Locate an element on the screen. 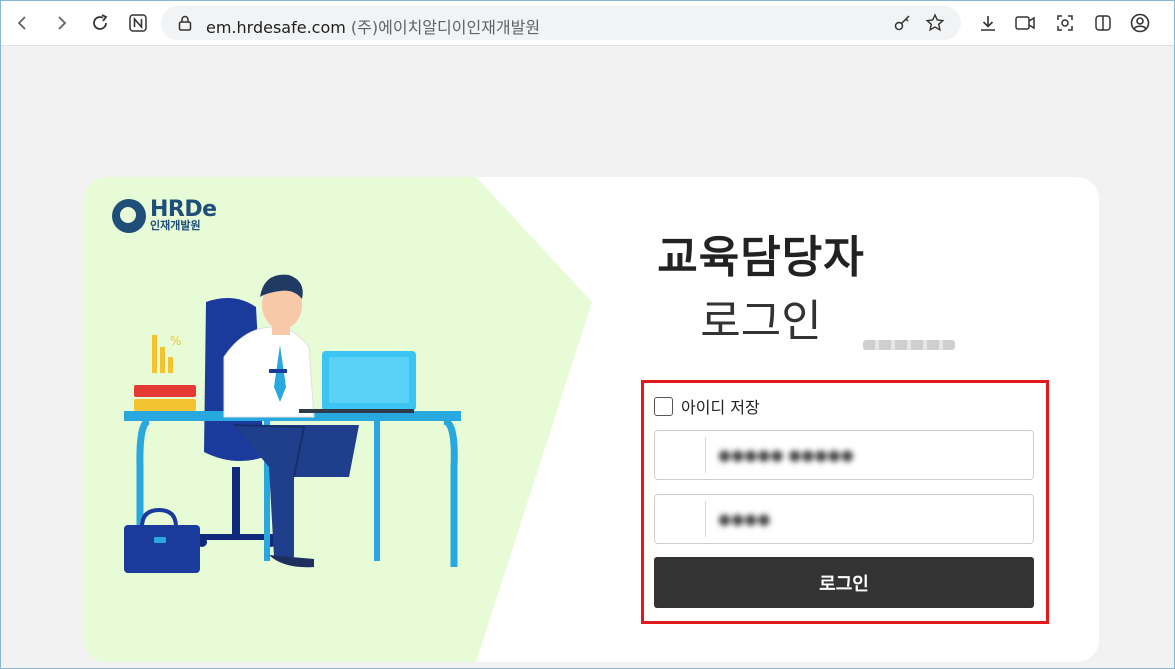 The height and width of the screenshot is (669, 1175). password-field-separator is located at coordinates (705, 519).